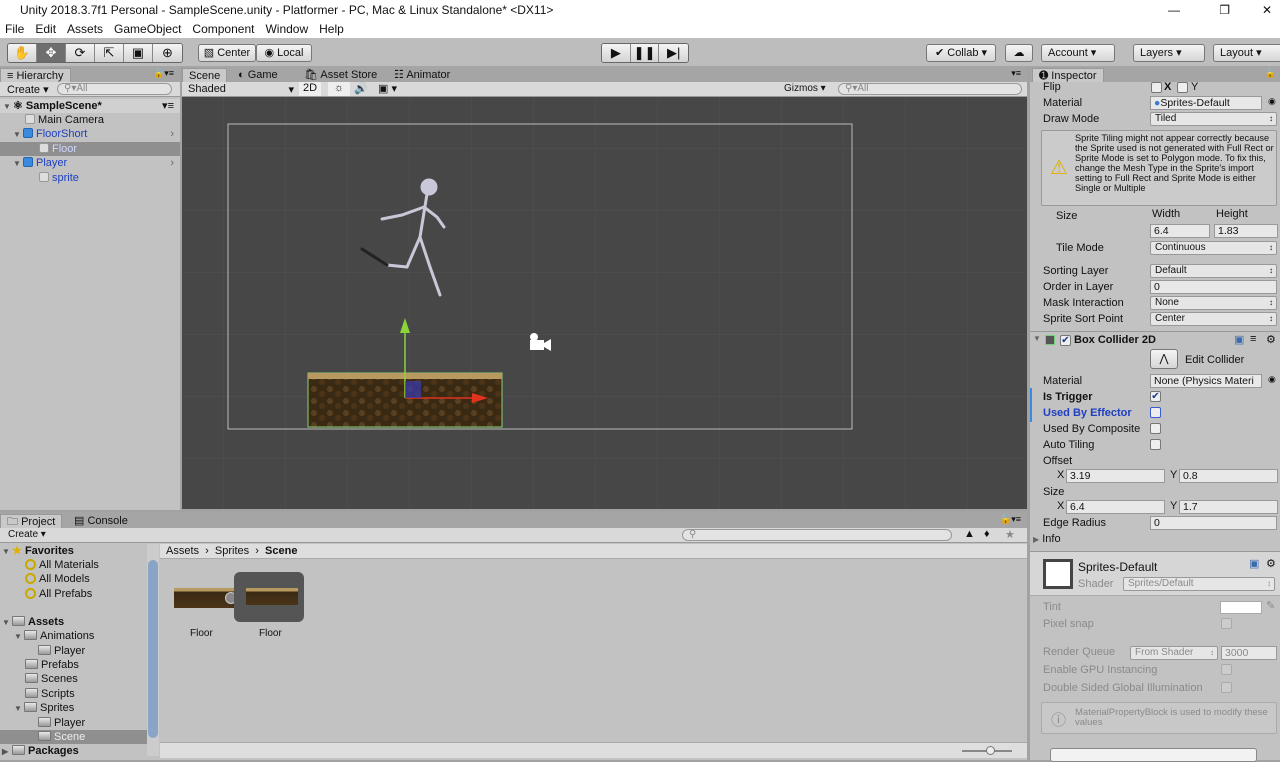 This screenshot has height=762, width=1280. I want to click on render-queue-input: 3000, so click(1249, 653).